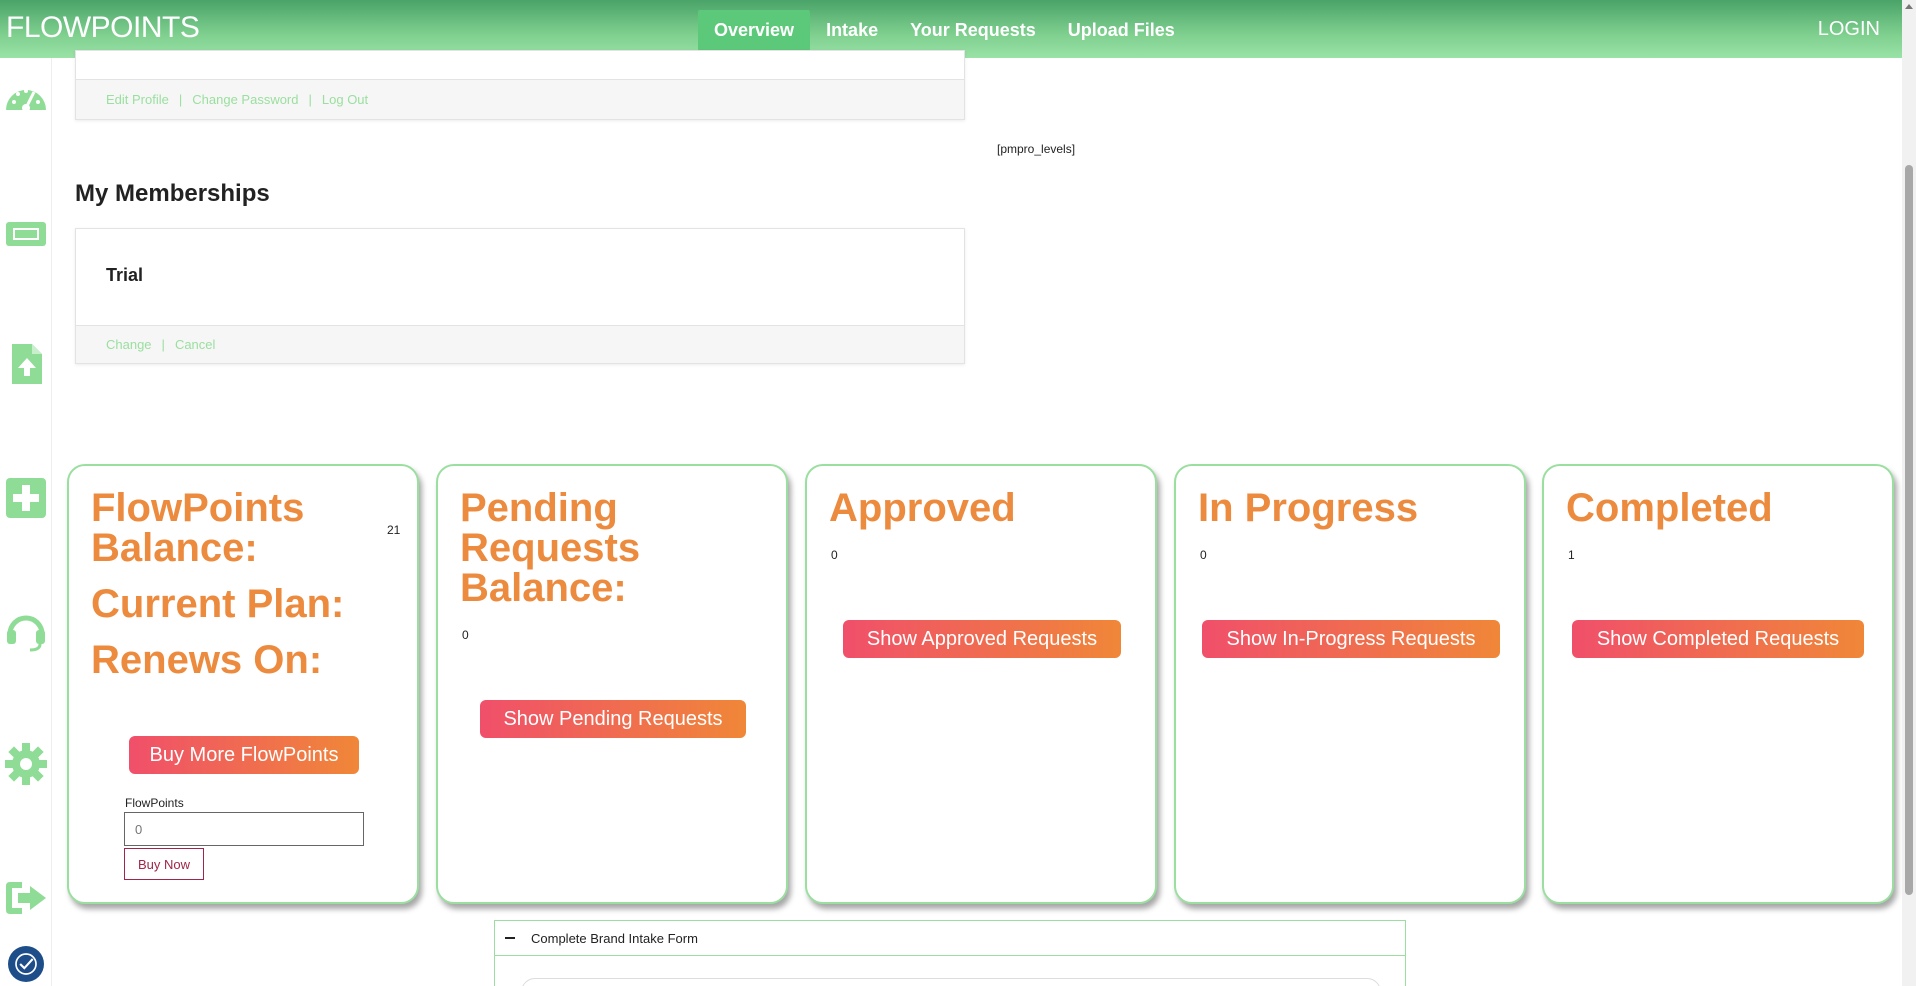 The width and height of the screenshot is (1916, 986). I want to click on memberships-title: My Memberships, so click(172, 193).